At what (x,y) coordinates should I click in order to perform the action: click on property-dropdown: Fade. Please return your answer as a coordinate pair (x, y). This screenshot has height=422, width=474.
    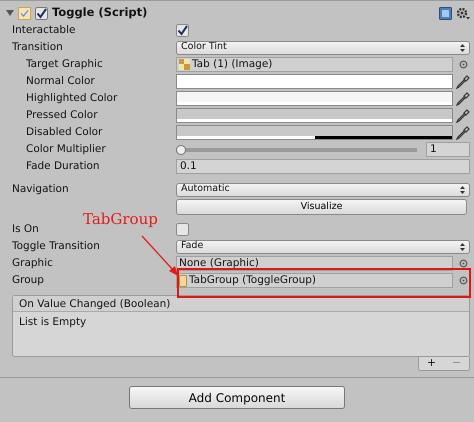
    Looking at the image, I should click on (323, 247).